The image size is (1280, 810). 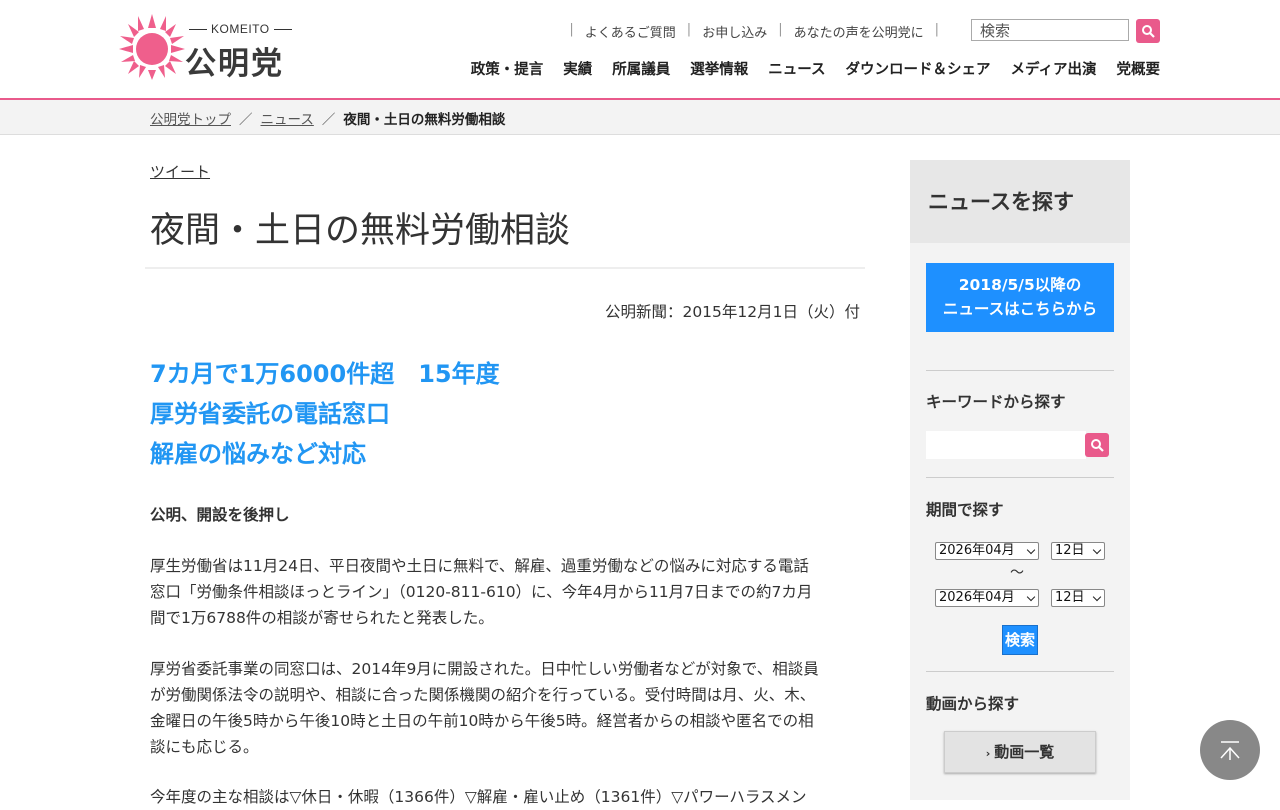 I want to click on breadcrumb-home: 公明党トップ, so click(x=190, y=118).